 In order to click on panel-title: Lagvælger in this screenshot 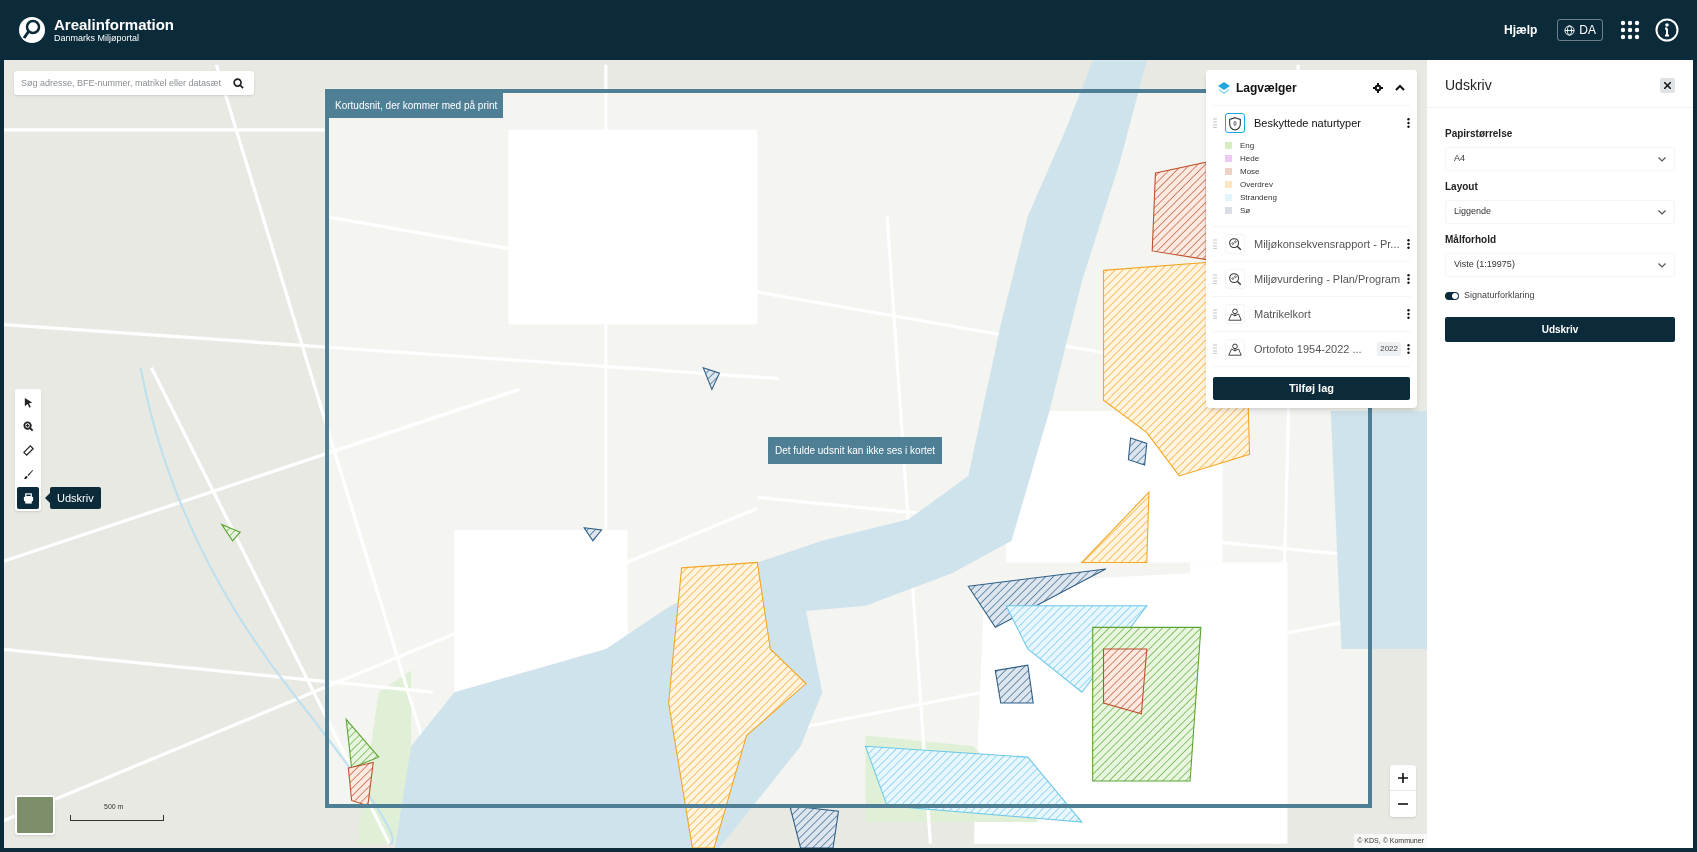, I will do `click(1267, 88)`.